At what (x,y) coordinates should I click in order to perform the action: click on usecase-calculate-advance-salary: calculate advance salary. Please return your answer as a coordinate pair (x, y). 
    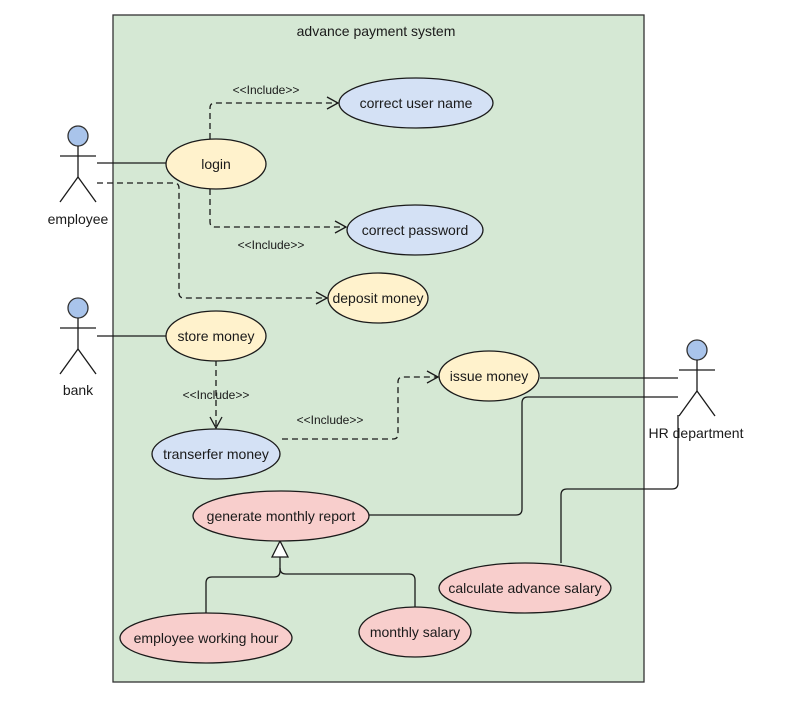
    Looking at the image, I should click on (525, 588).